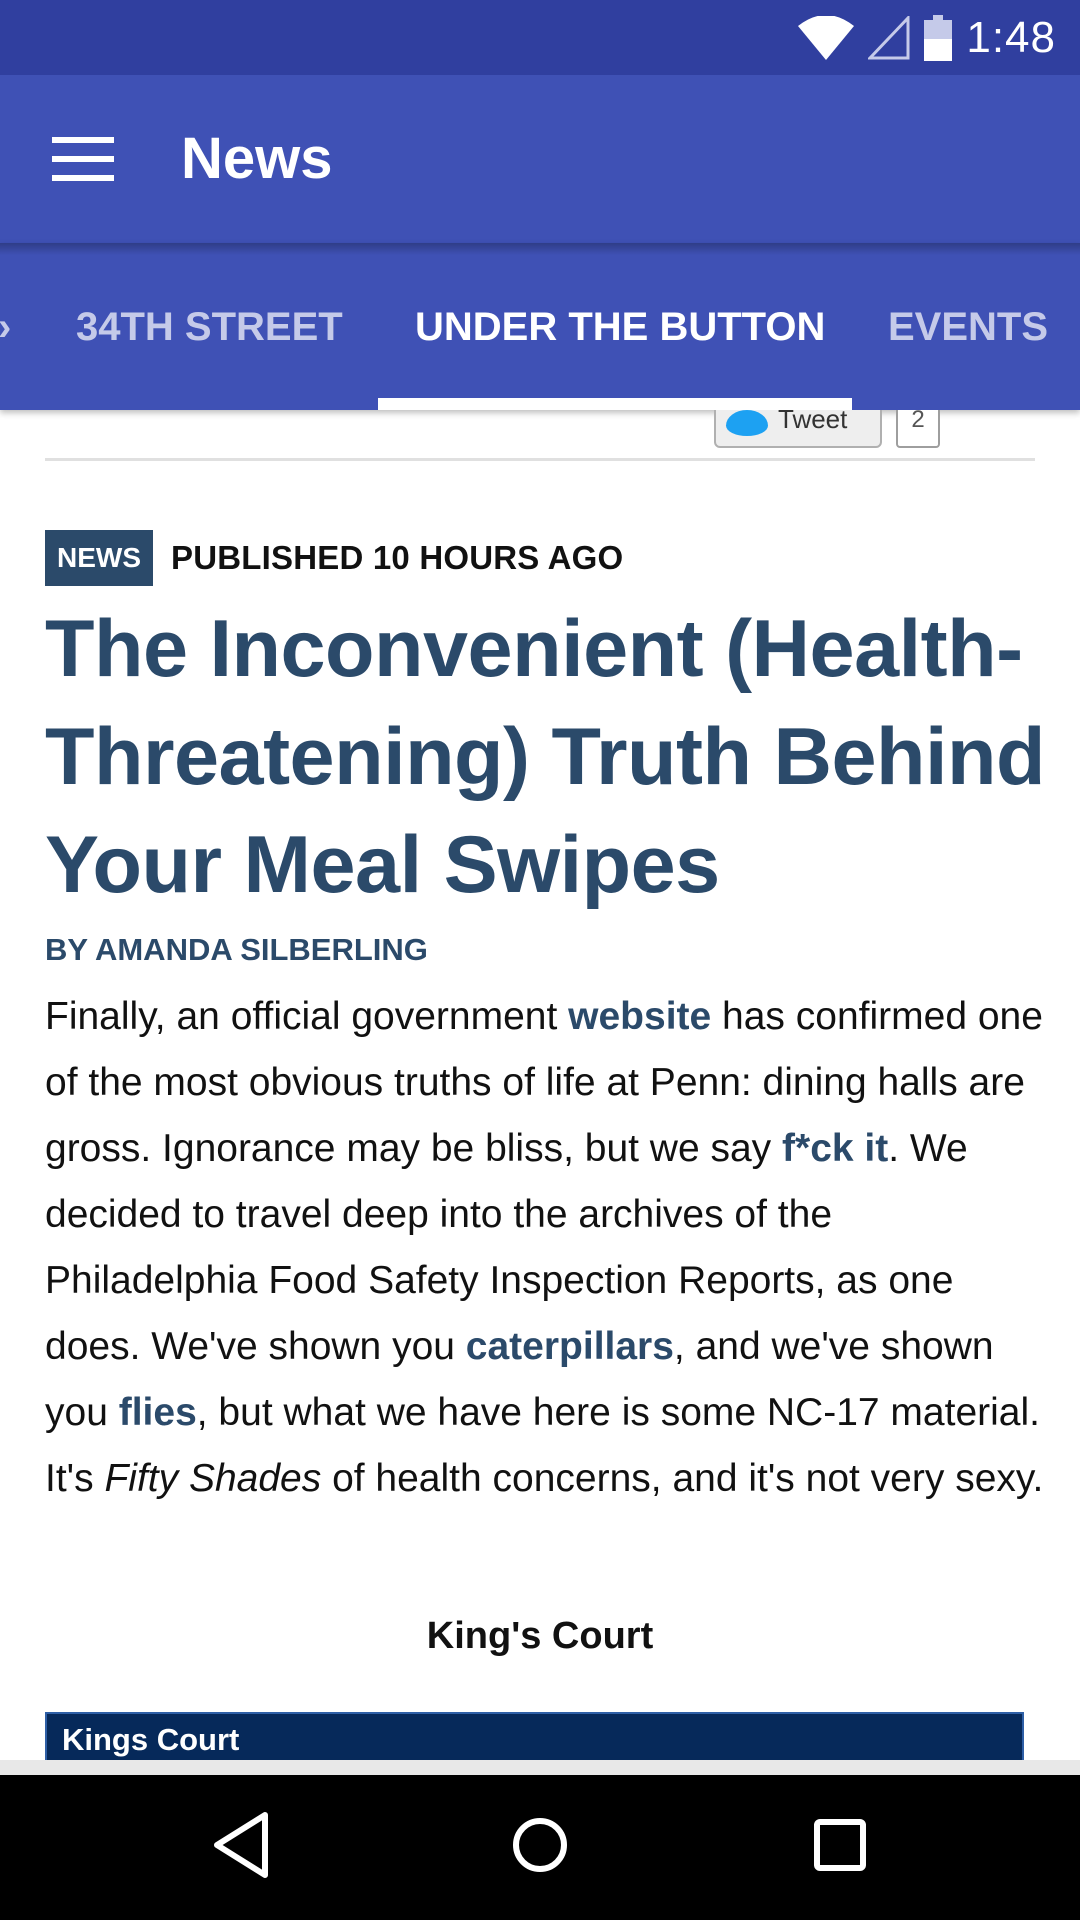 Image resolution: width=1080 pixels, height=1920 pixels. I want to click on embed-label: Kings Court, so click(151, 1739).